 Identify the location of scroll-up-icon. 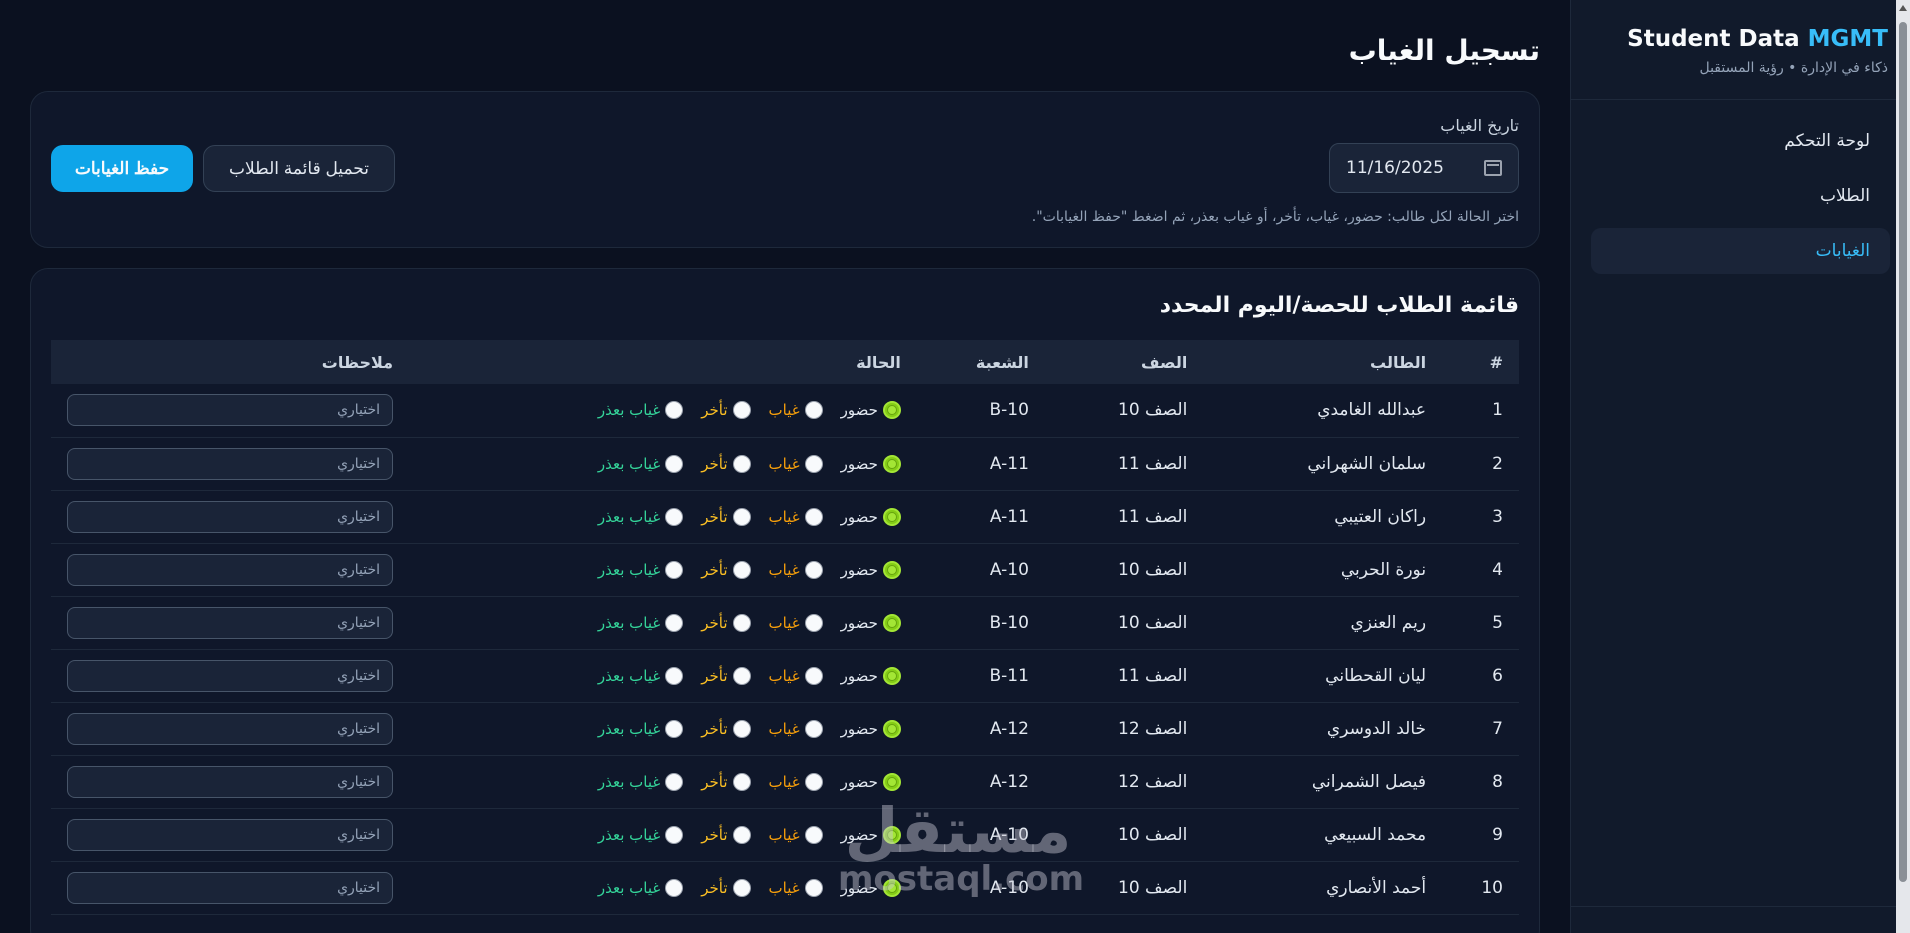
(1903, 8).